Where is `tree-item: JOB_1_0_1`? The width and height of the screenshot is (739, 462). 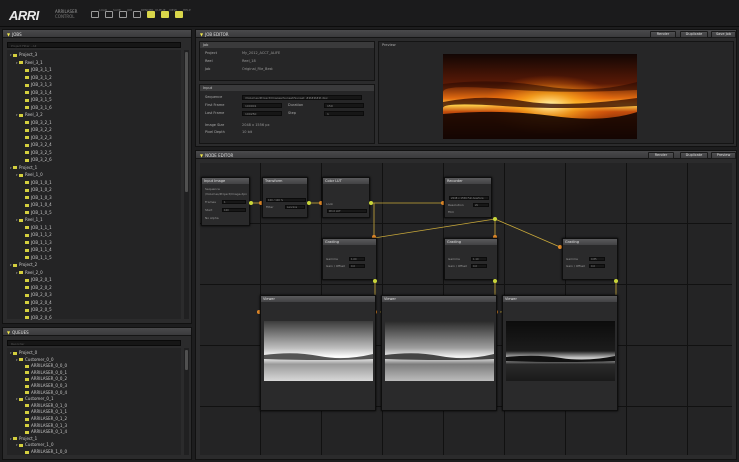 tree-item: JOB_1_0_1 is located at coordinates (37, 182).